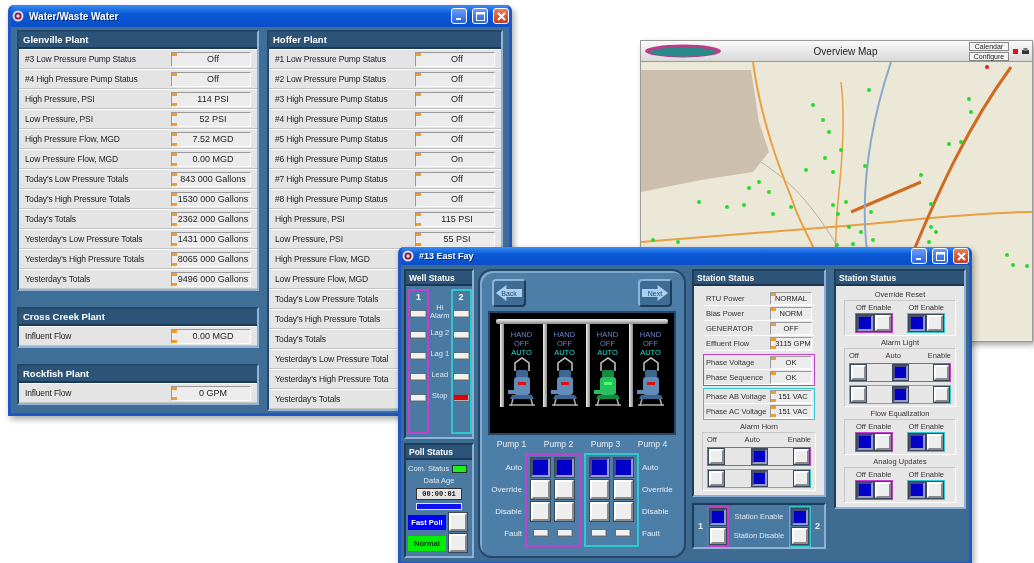 Image resolution: width=1034 pixels, height=563 pixels. Describe the element at coordinates (455, 219) in the screenshot. I see `value-display: 115 PSI` at that location.